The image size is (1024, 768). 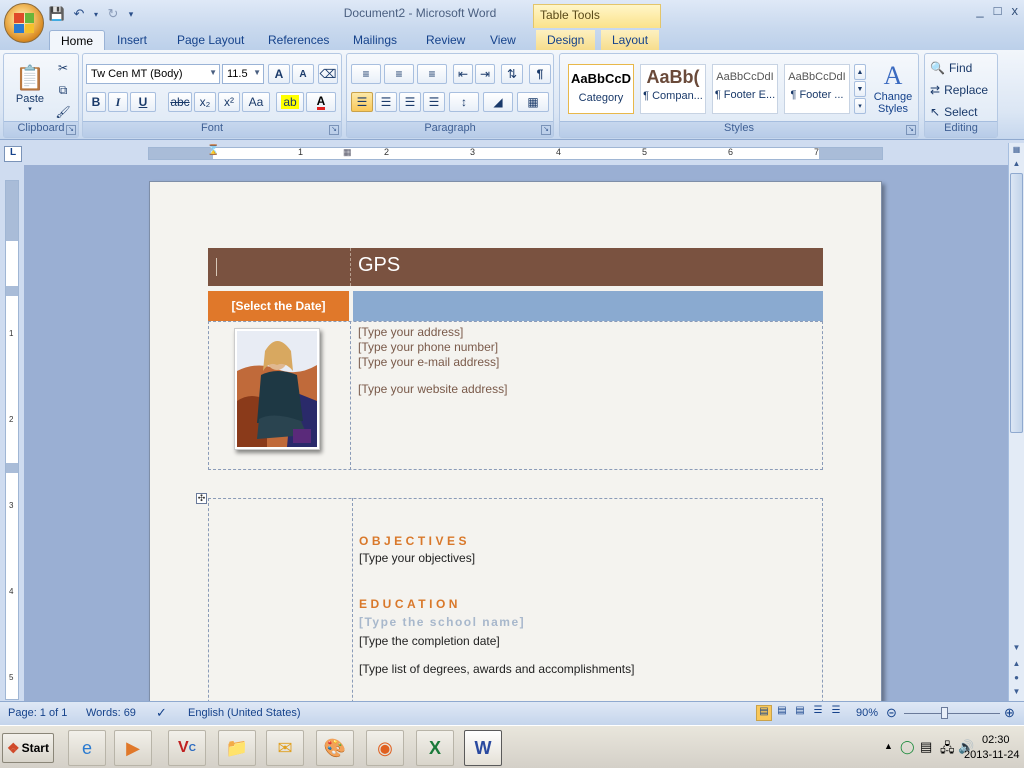 What do you see at coordinates (328, 74) in the screenshot?
I see `clear-formatting-icon: ⌫` at bounding box center [328, 74].